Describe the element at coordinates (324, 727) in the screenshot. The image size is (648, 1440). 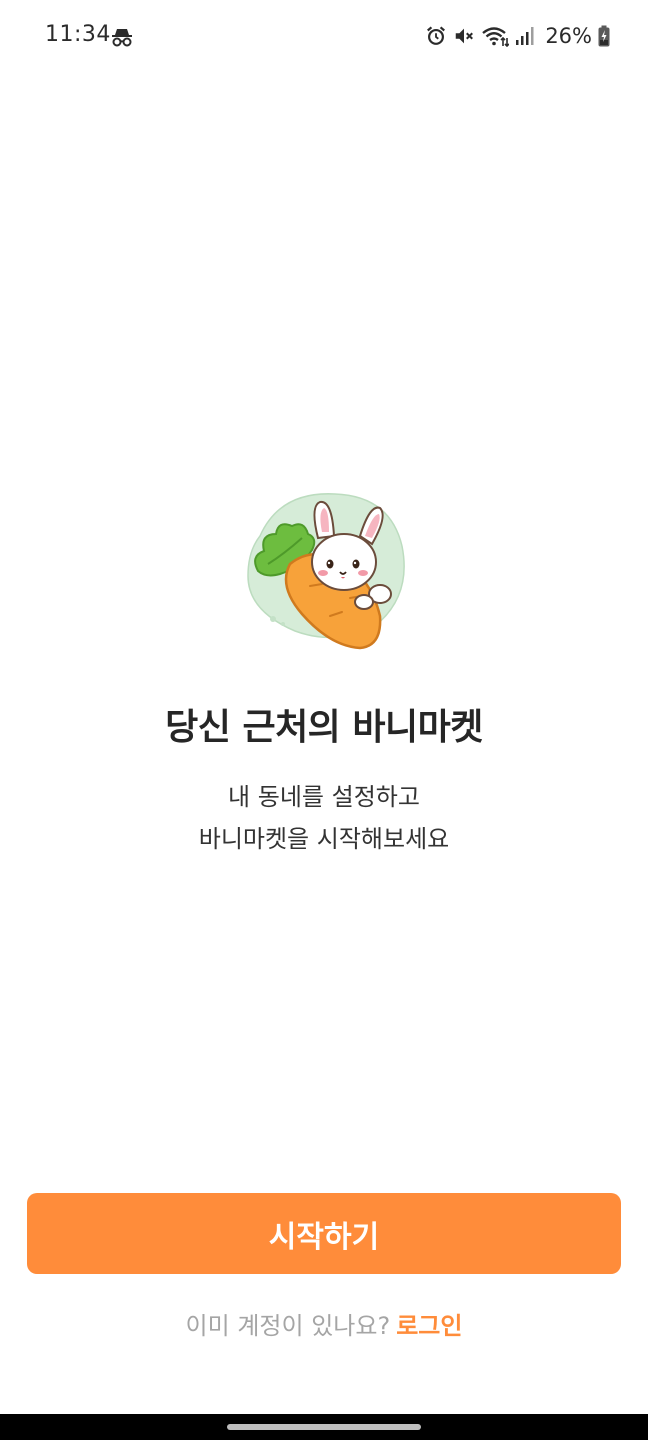
I see `headline: 당신 근처의 바니마켓` at that location.